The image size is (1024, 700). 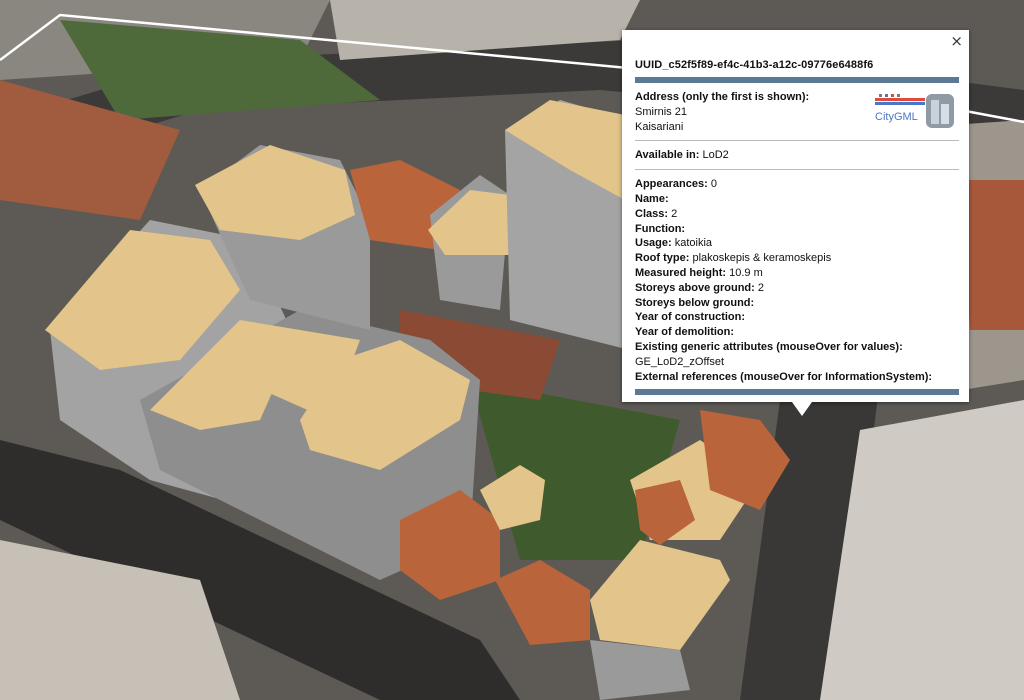 I want to click on attribute-value: 10.9 m, so click(x=746, y=272).